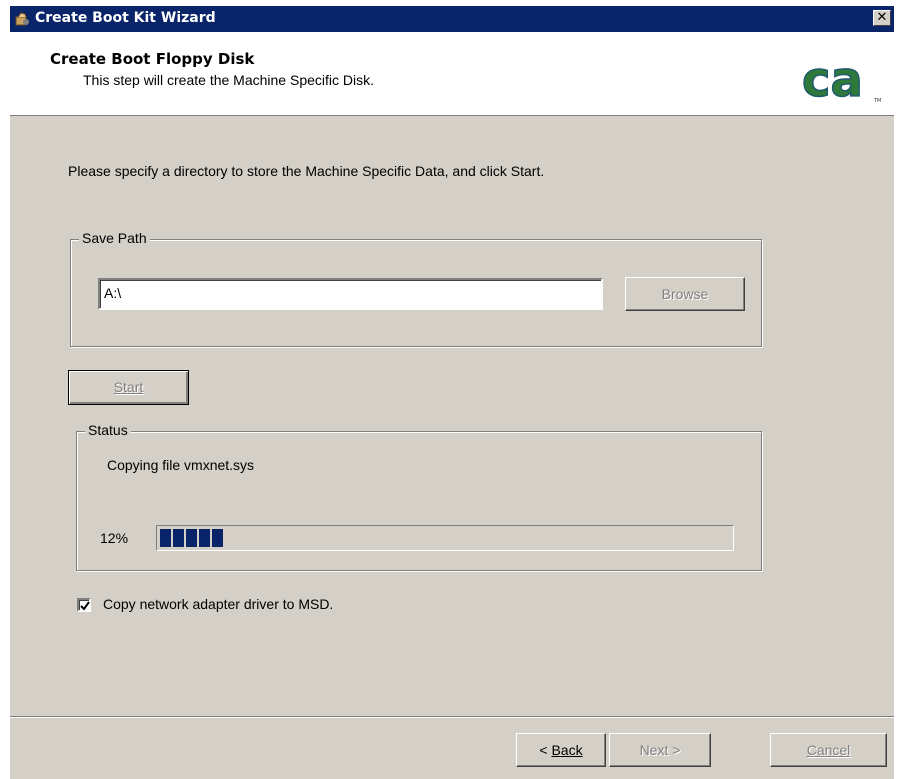  I want to click on start-button: Start, so click(128, 387).